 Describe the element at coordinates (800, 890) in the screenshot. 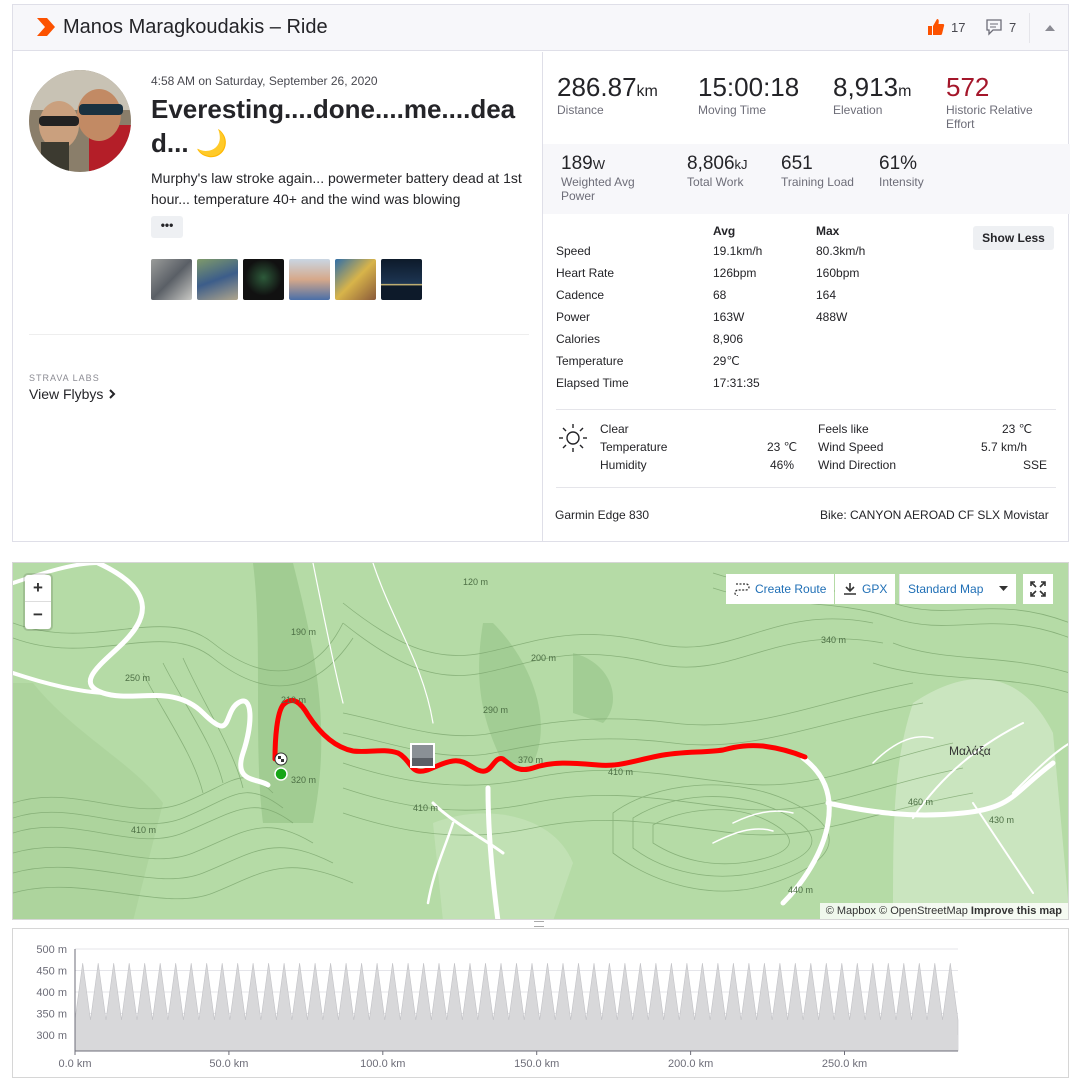

I see `contour-label: 440 m` at that location.